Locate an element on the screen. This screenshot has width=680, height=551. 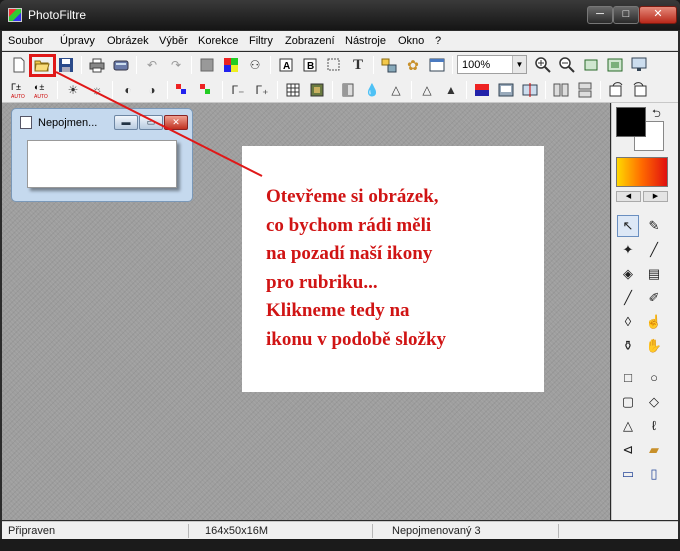
open-folder-shape-icon: ▰ is located at coordinates (654, 449).